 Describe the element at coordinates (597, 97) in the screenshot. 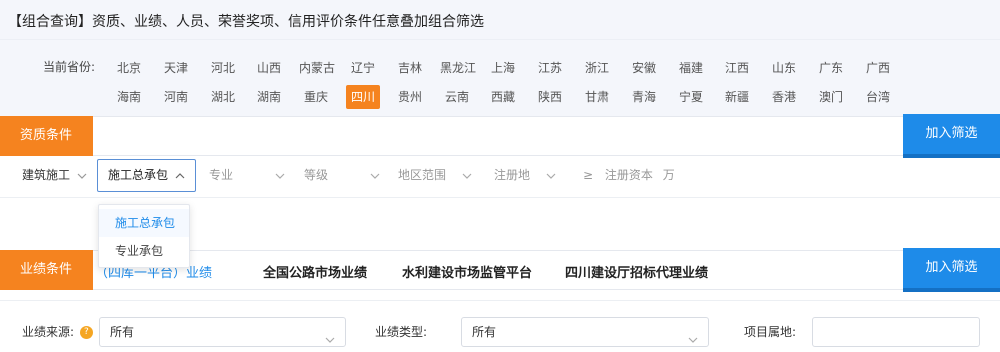

I see `province-item: 甘肃` at that location.